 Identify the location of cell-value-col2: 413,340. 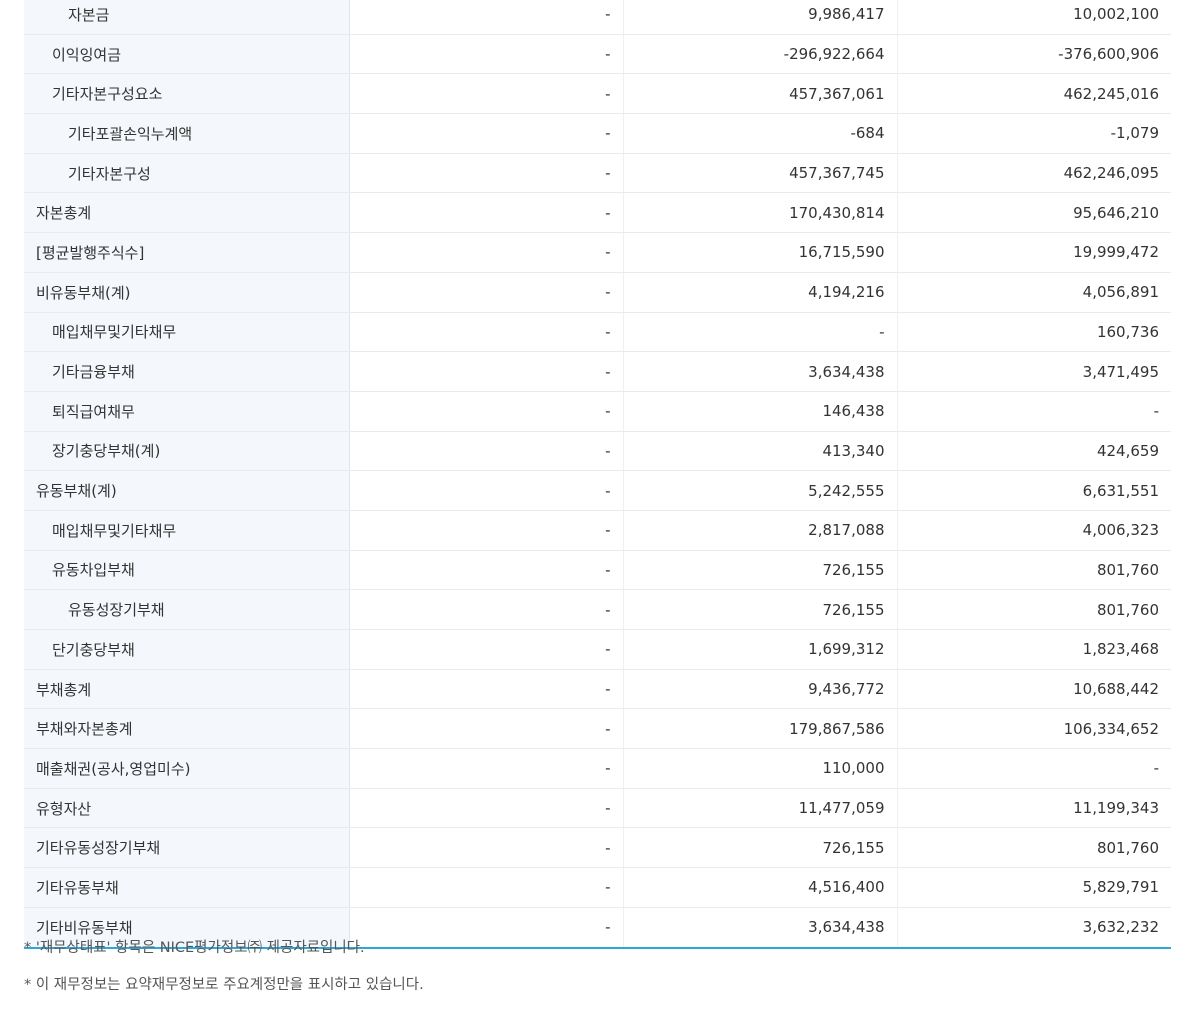
(760, 451).